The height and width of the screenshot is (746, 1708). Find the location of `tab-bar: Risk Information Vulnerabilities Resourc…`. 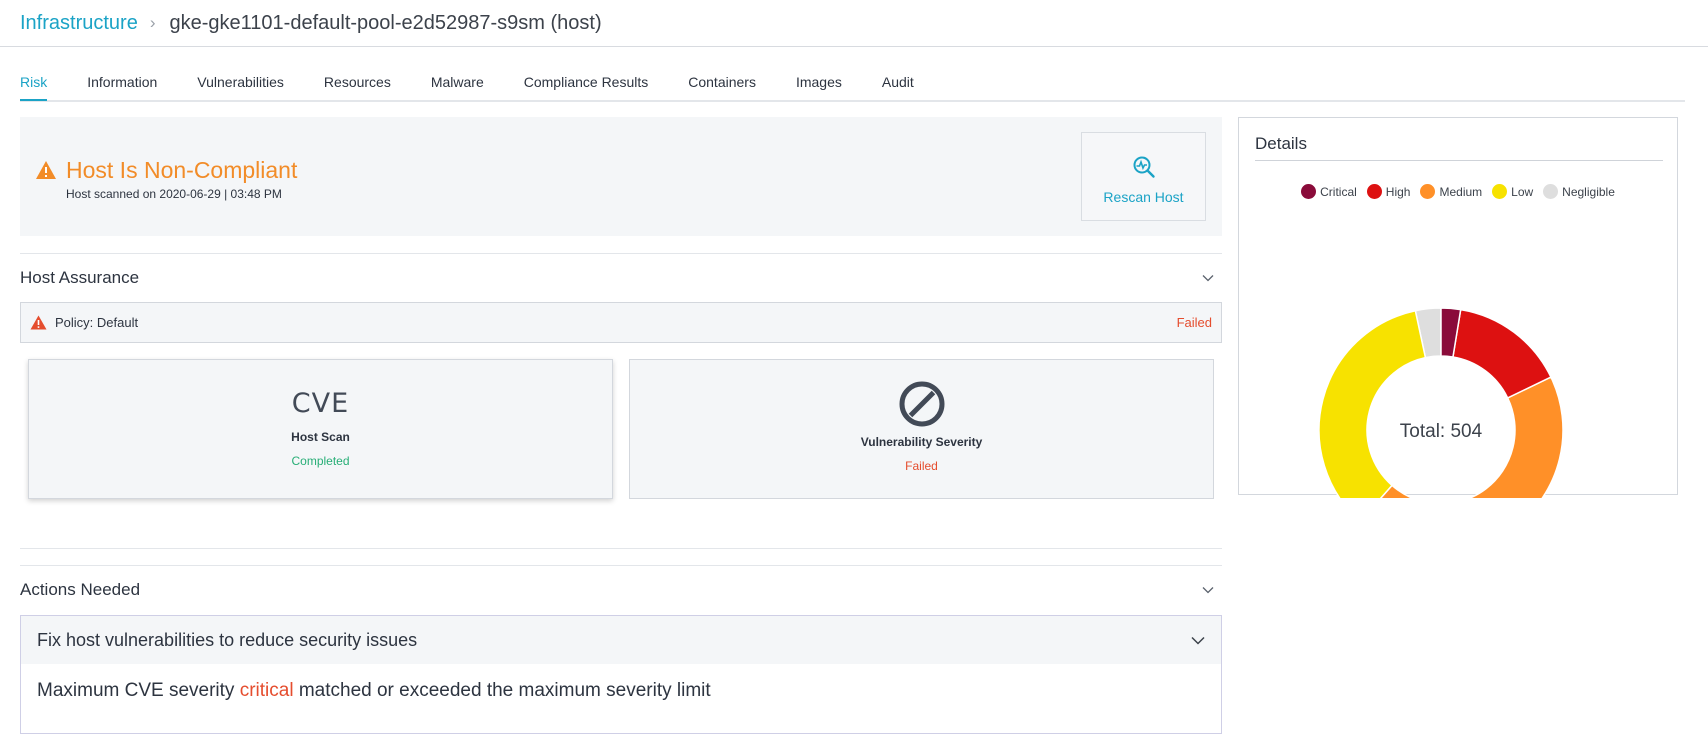

tab-bar: Risk Information Vulnerabilities Resourc… is located at coordinates (852, 82).